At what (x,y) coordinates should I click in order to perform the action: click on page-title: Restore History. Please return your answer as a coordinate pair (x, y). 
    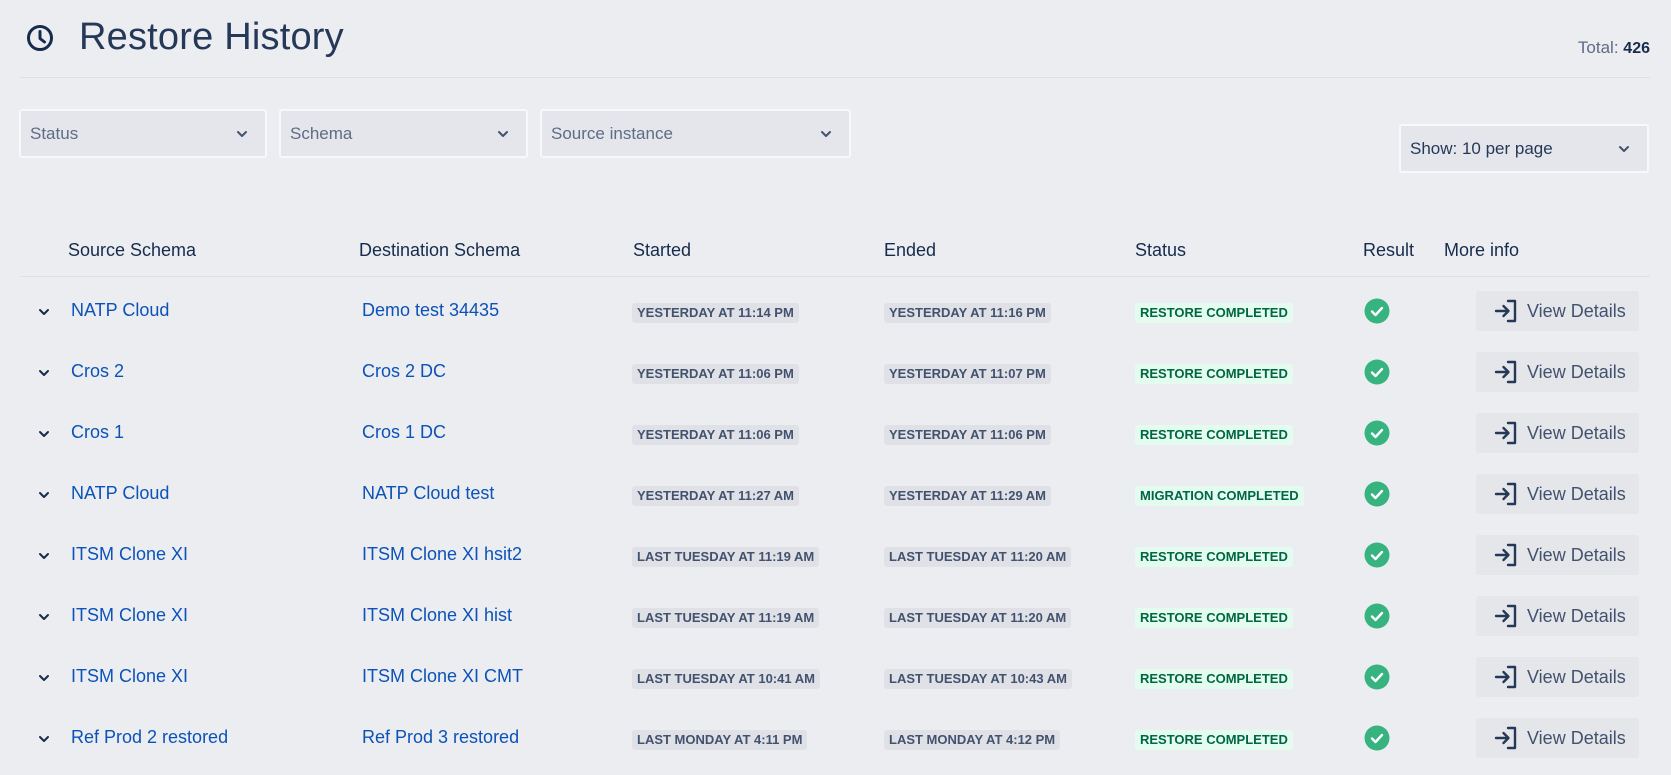
    Looking at the image, I should click on (211, 37).